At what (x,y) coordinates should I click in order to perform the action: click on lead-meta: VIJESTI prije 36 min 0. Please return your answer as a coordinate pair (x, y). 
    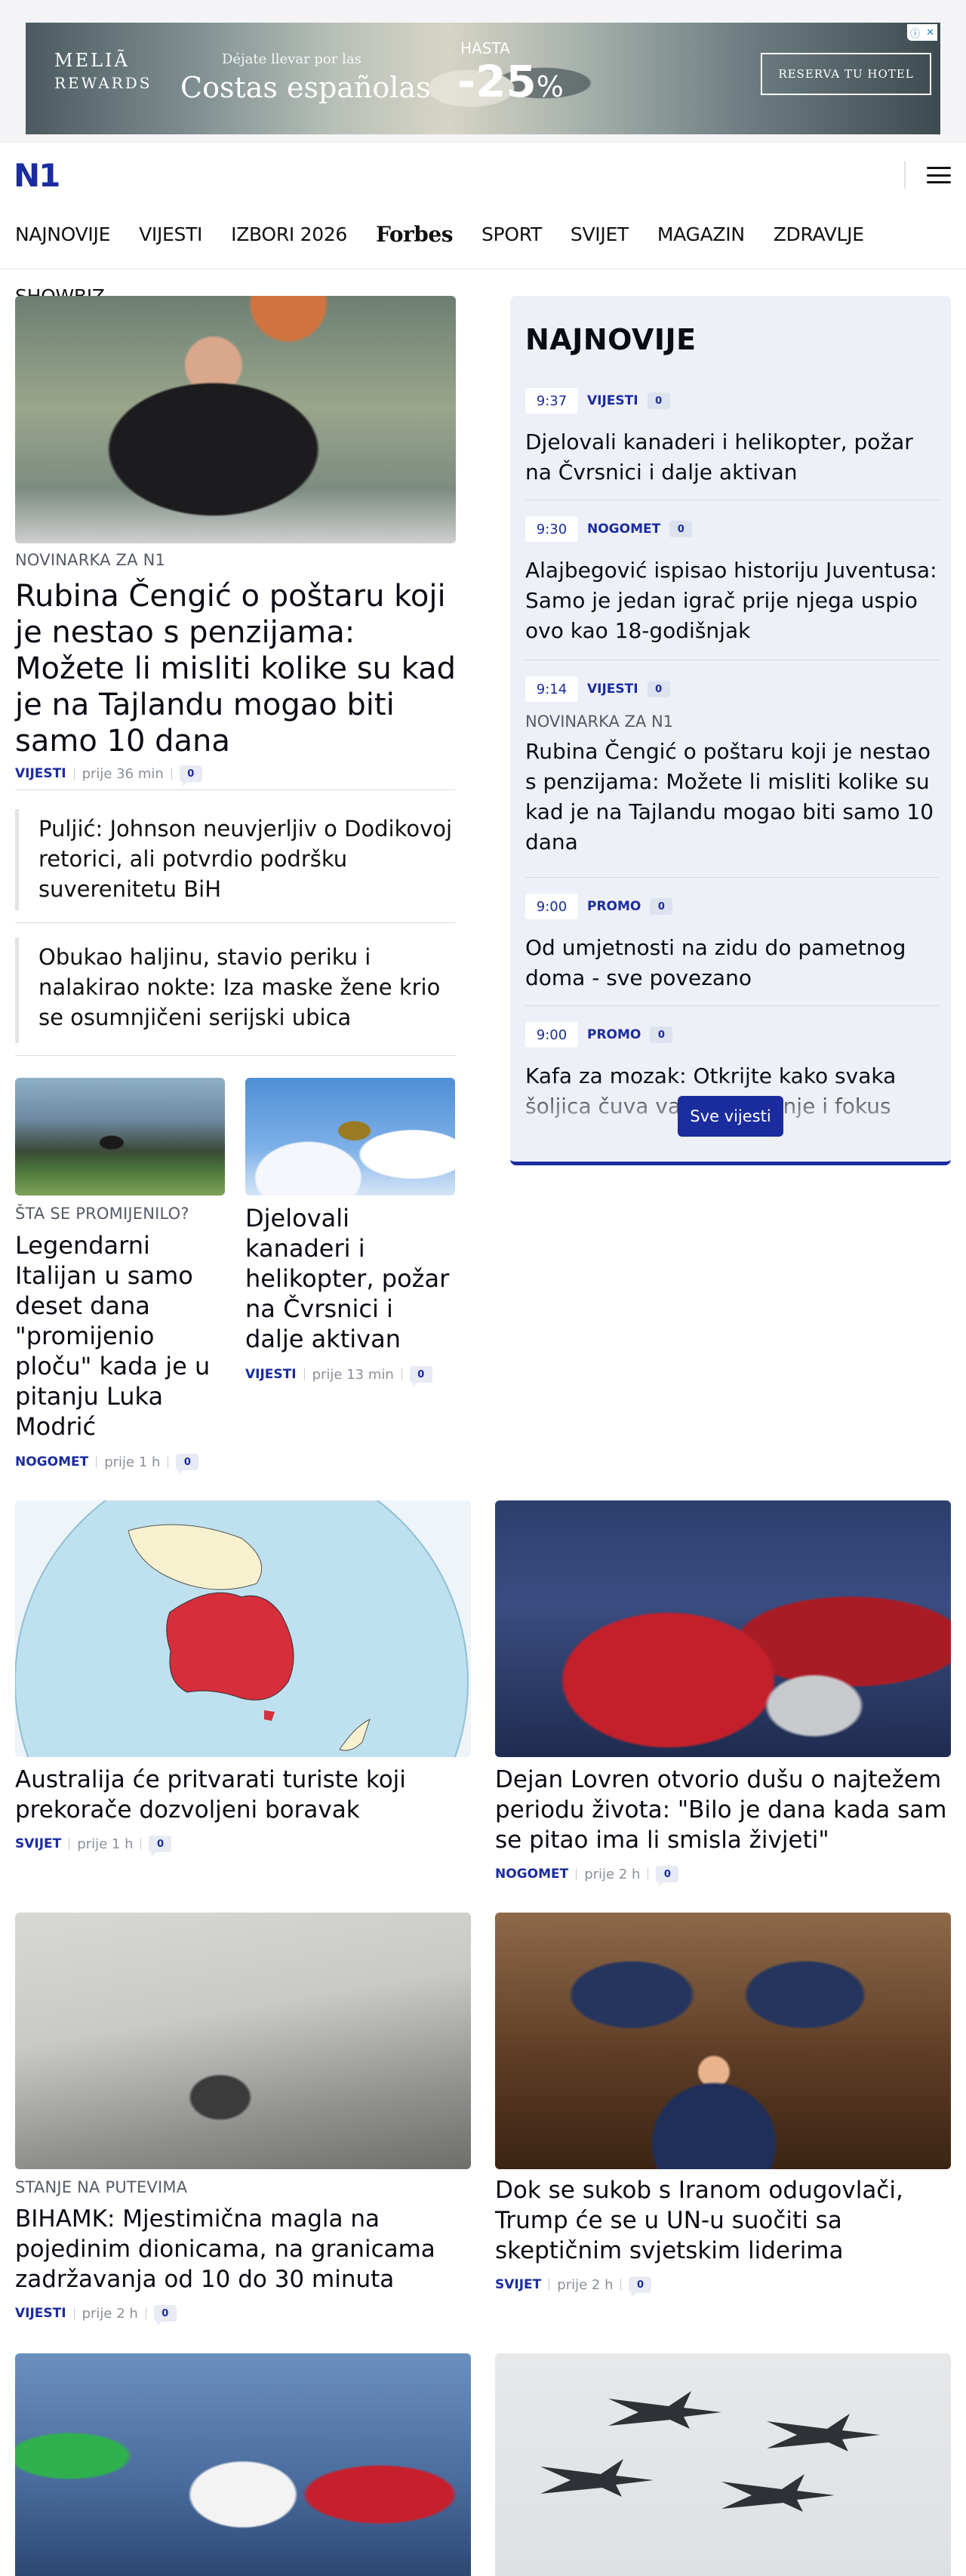
    Looking at the image, I should click on (108, 775).